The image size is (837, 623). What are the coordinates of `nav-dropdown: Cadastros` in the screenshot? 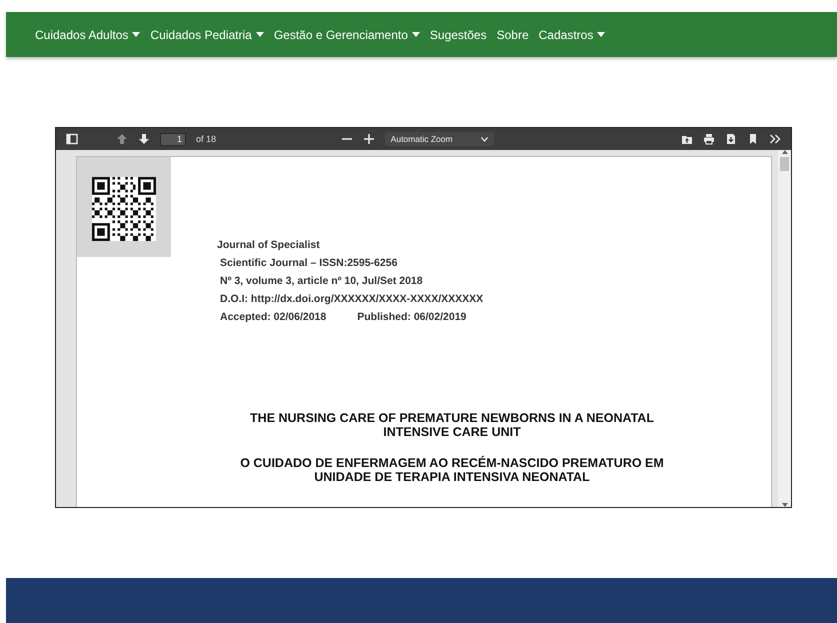 It's located at (572, 35).